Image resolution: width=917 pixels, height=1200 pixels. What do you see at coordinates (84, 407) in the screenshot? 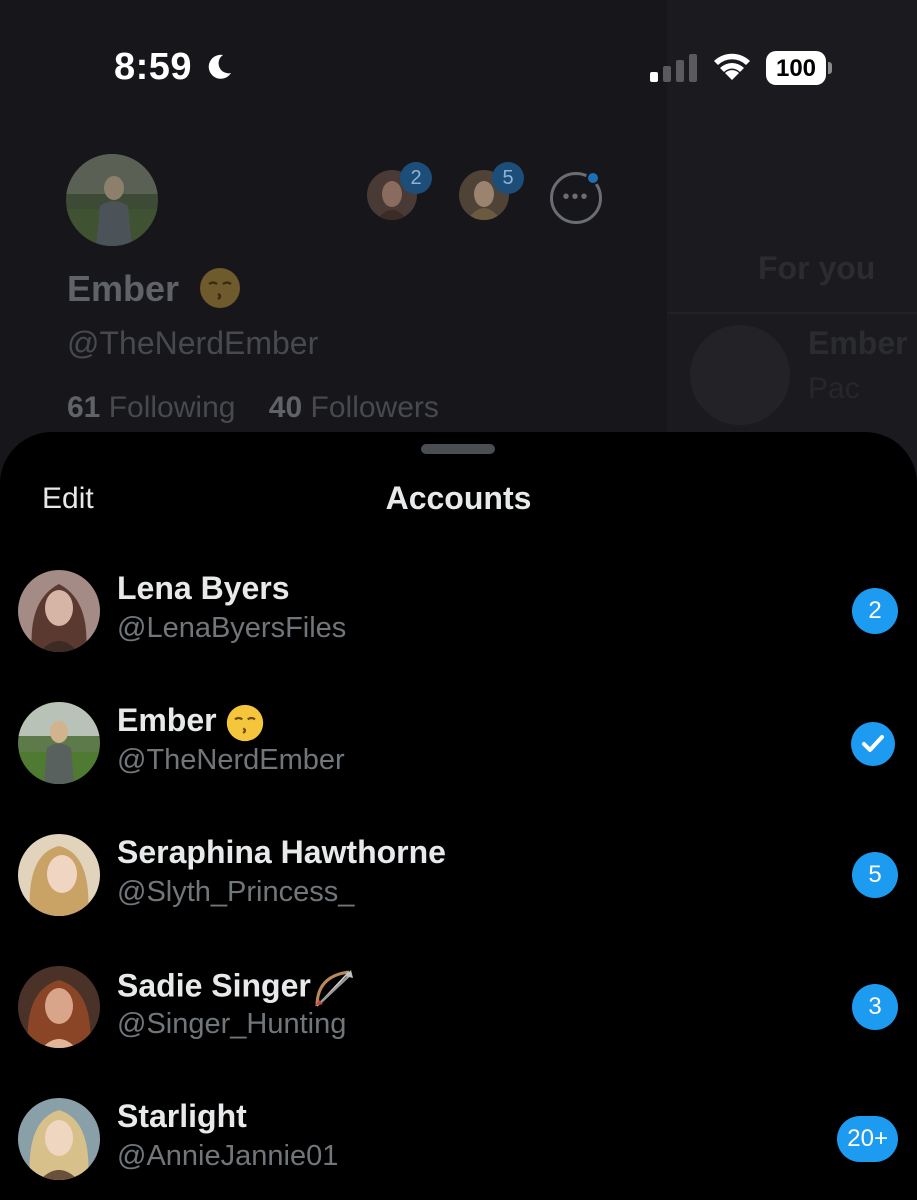
I see `following-count: 61` at bounding box center [84, 407].